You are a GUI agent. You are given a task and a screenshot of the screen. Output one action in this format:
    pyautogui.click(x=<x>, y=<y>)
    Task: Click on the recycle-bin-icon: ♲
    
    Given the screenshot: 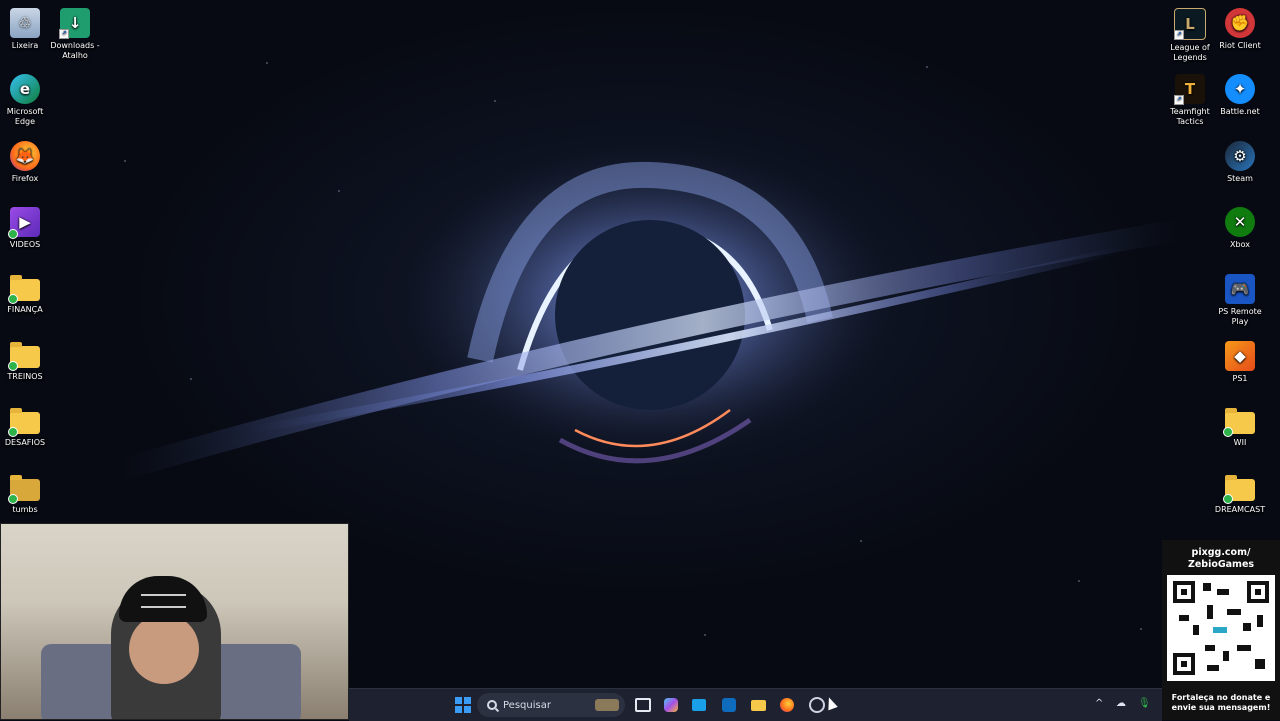 What is the action you would take?
    pyautogui.click(x=25, y=23)
    